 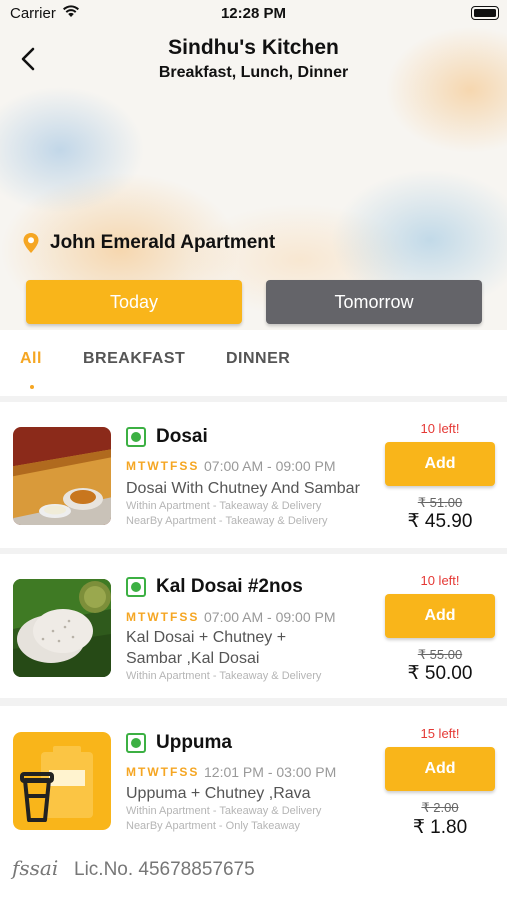 What do you see at coordinates (62, 781) in the screenshot?
I see `uppuma-placeholder-image` at bounding box center [62, 781].